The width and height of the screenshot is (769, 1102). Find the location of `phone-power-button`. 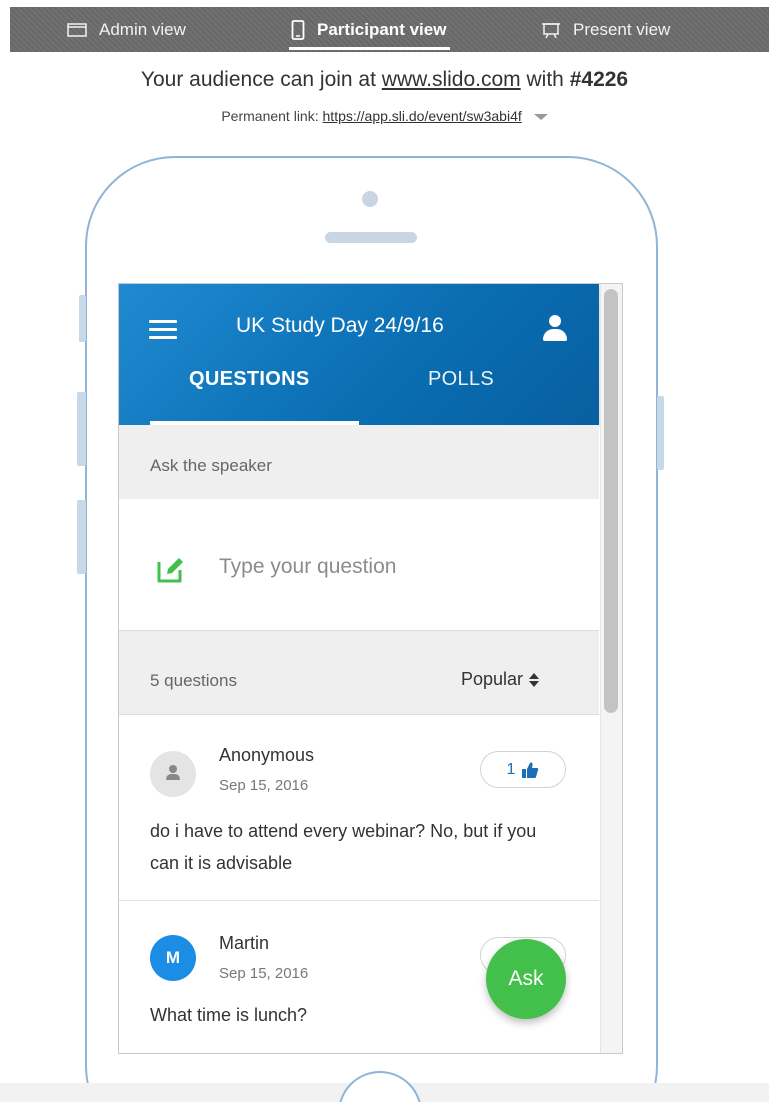

phone-power-button is located at coordinates (660, 433).